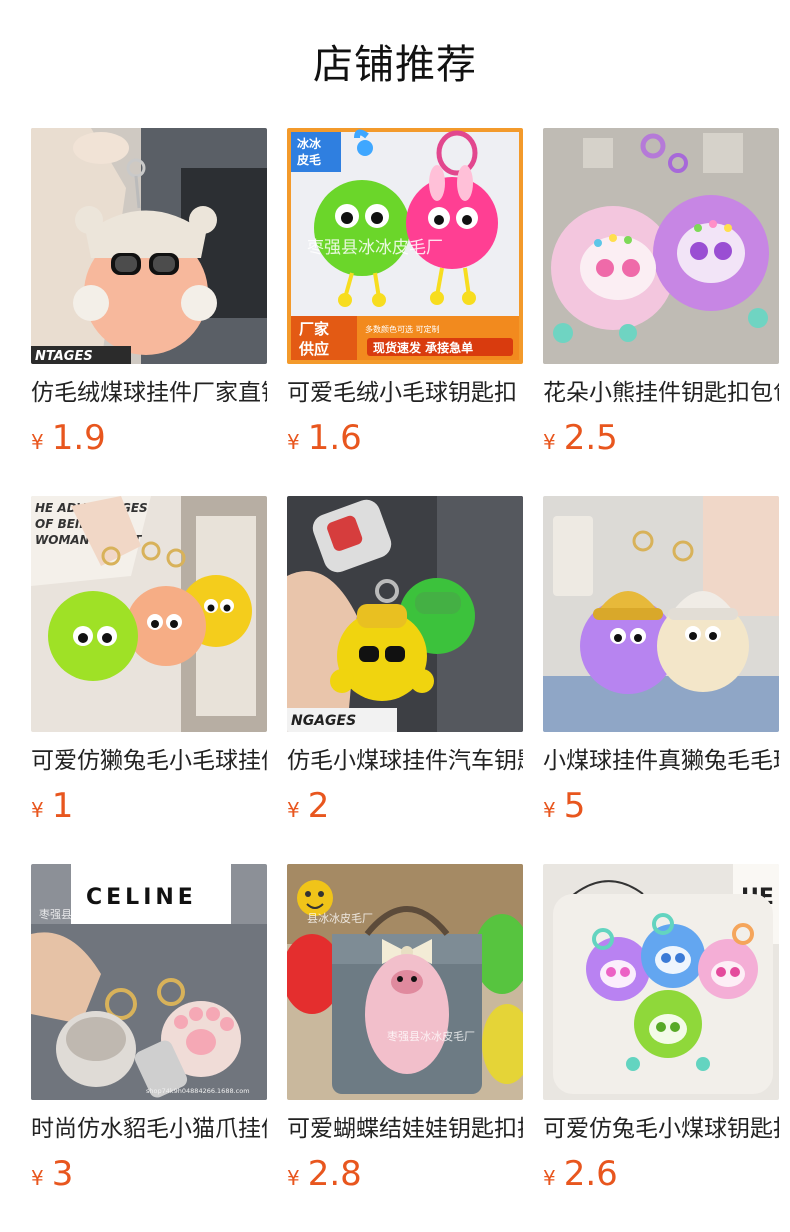  Describe the element at coordinates (308, 159) in the screenshot. I see `corner-tag-line2: 皮毛` at that location.